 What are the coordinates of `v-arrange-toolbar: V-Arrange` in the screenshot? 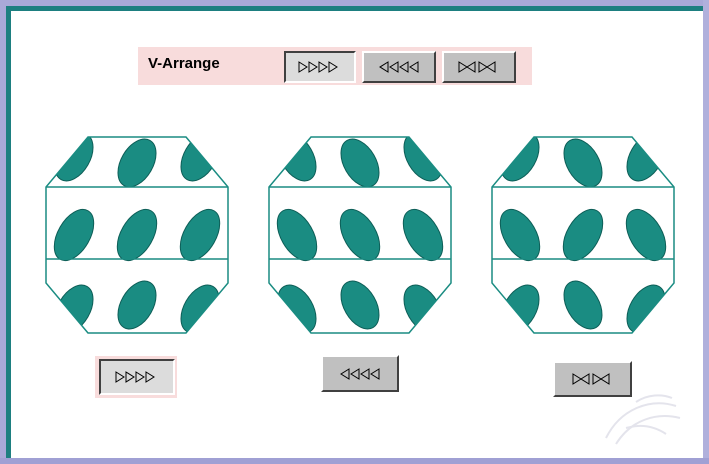 It's located at (335, 66).